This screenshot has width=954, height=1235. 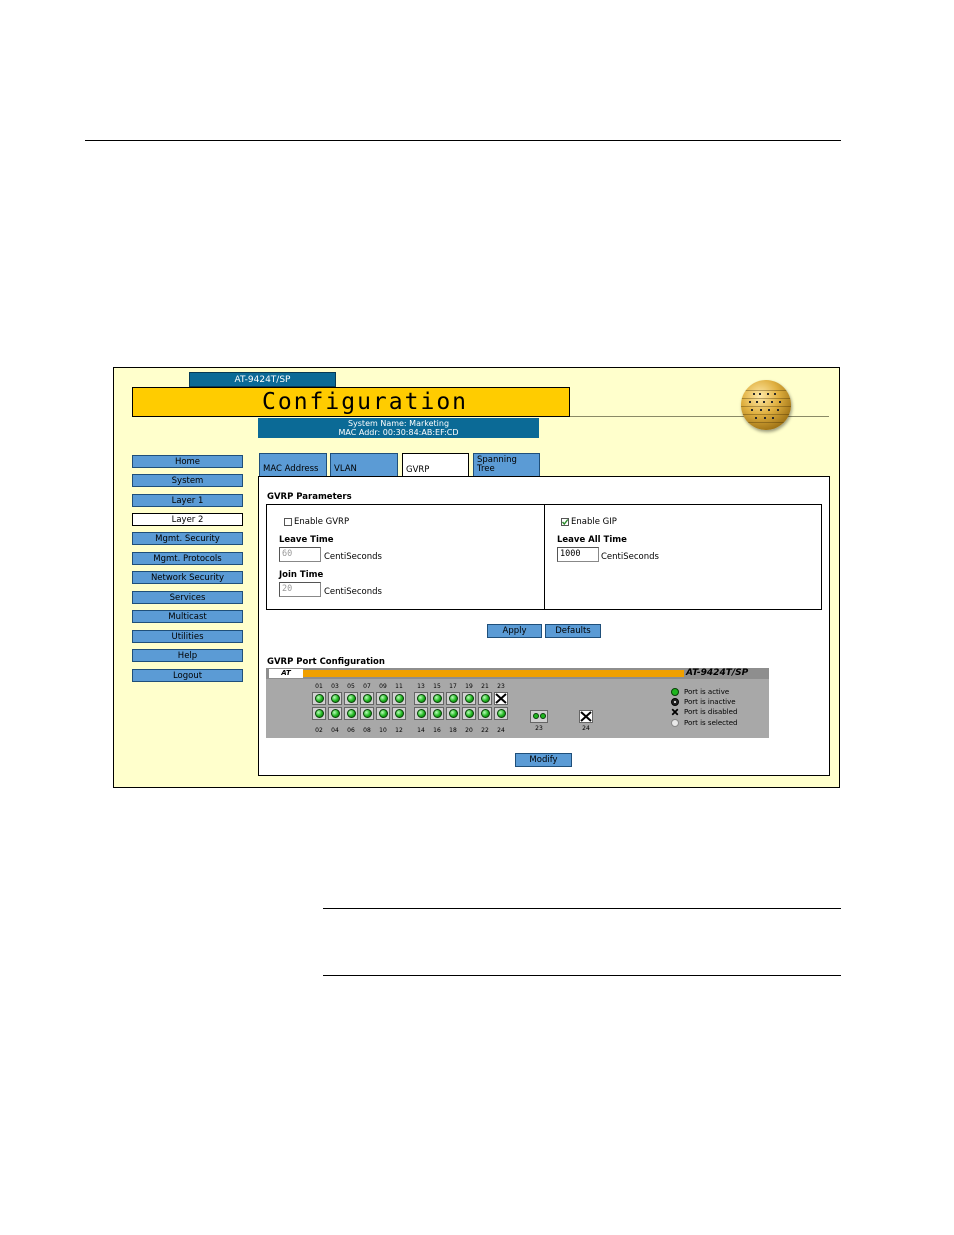 I want to click on nav-layer2-button: Layer 2, so click(x=187, y=519).